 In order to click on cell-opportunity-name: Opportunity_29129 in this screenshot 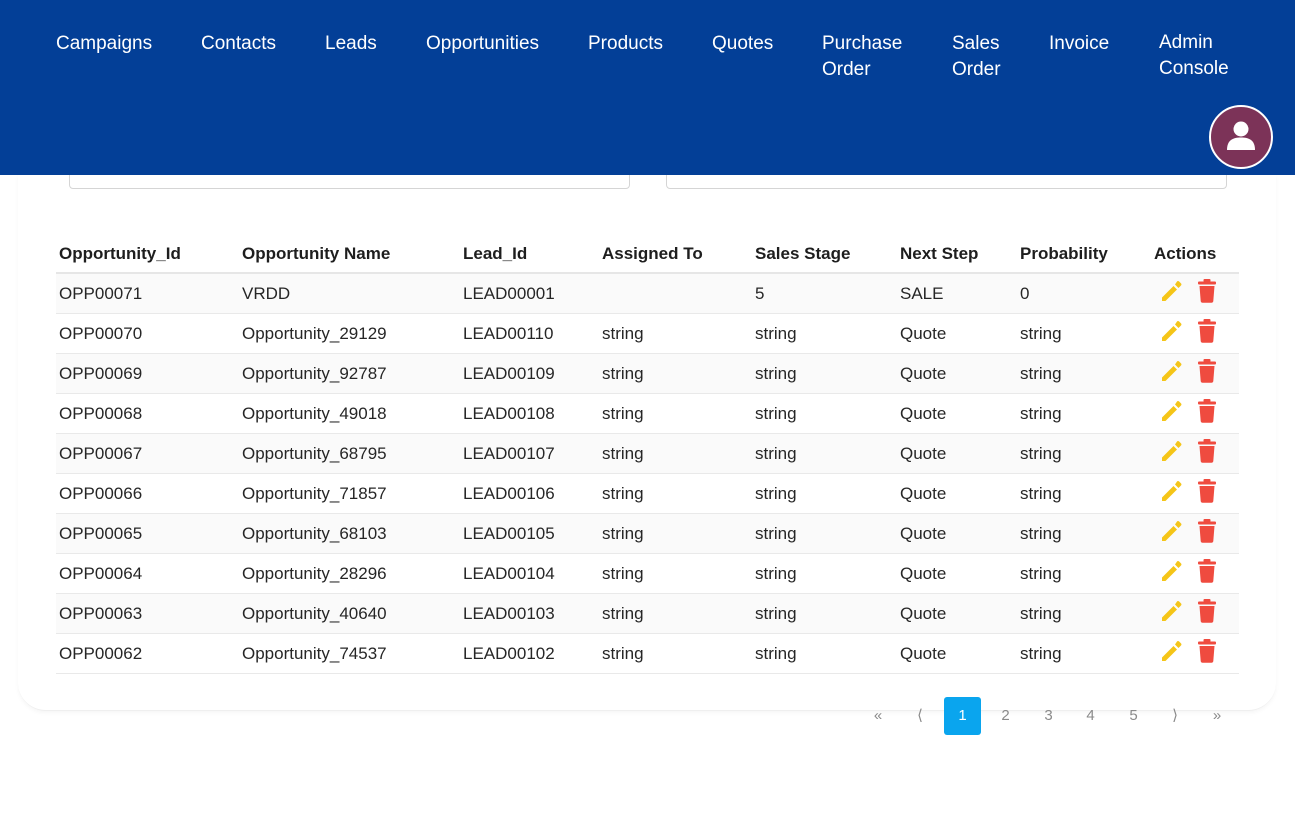, I will do `click(349, 333)`.